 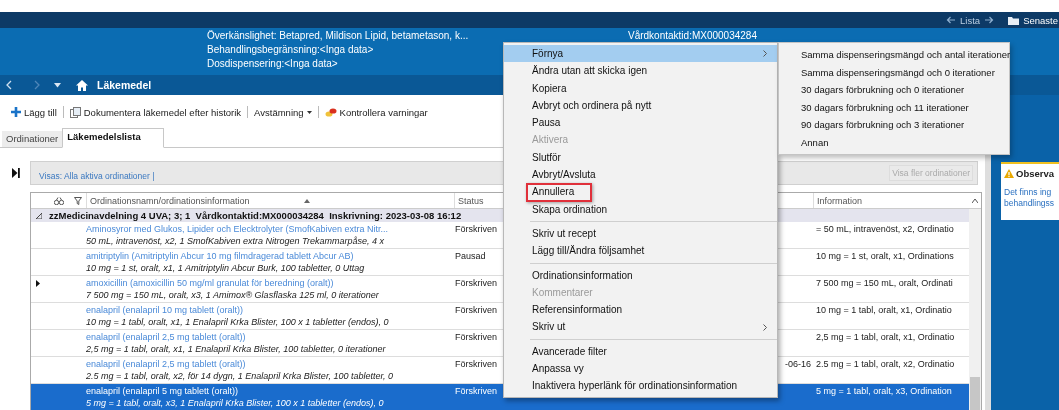 What do you see at coordinates (59, 200) in the screenshot?
I see `binoculars-icon` at bounding box center [59, 200].